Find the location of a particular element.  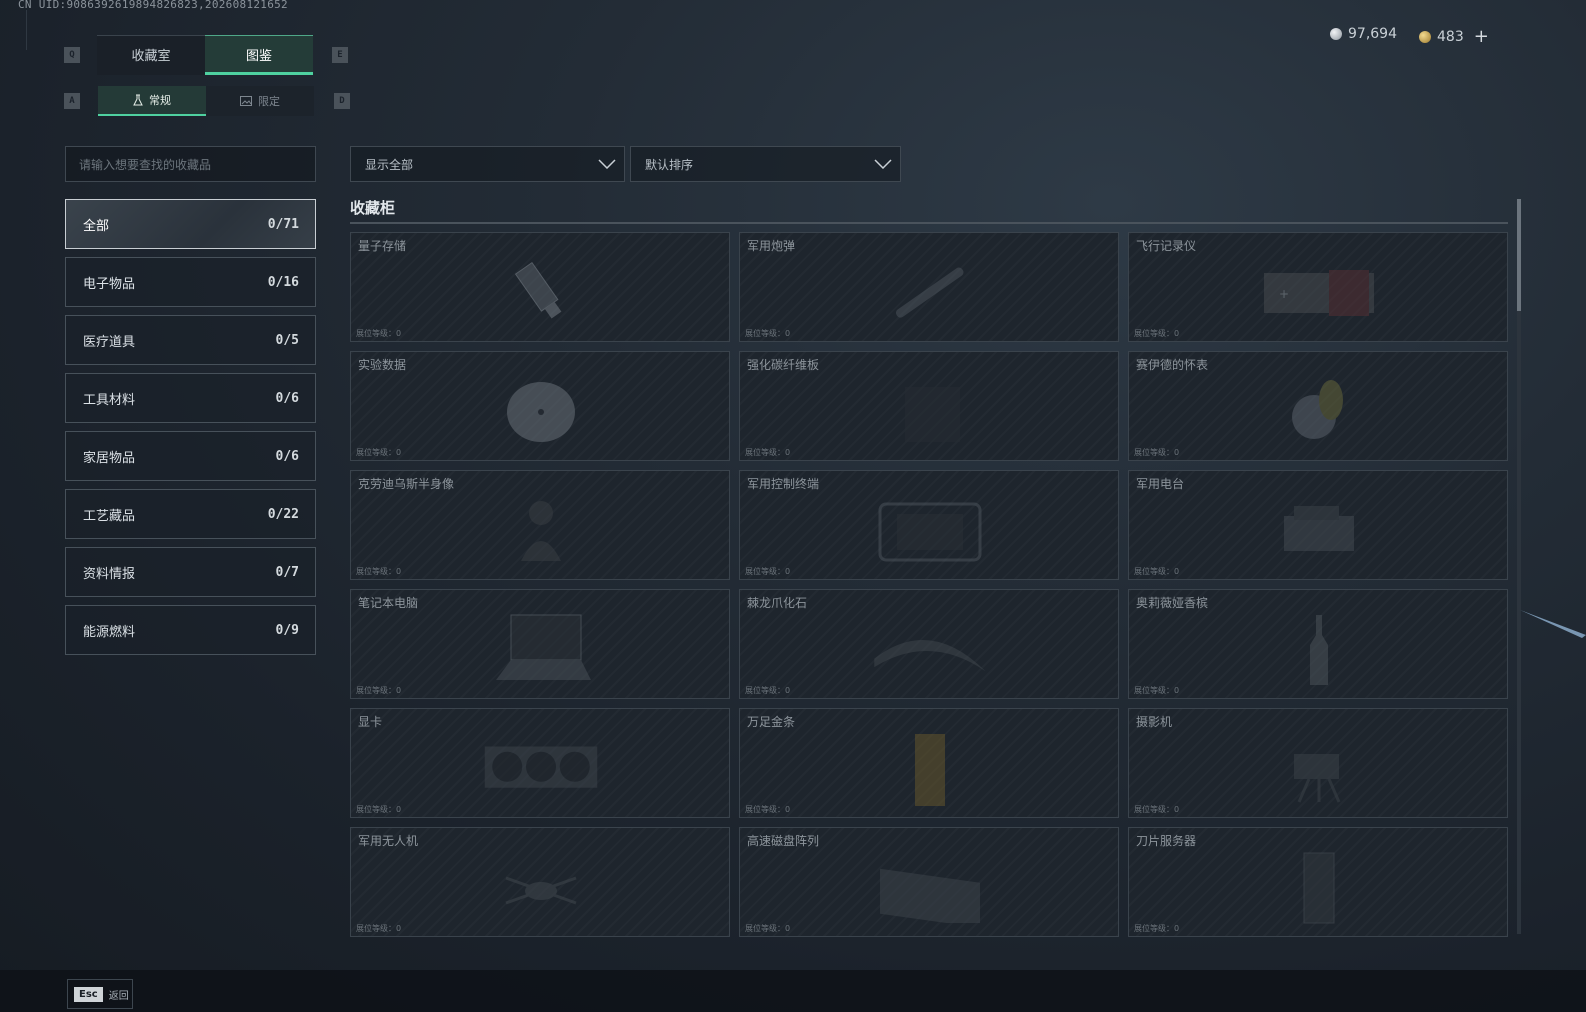

gold-coin-icon is located at coordinates (1425, 36).